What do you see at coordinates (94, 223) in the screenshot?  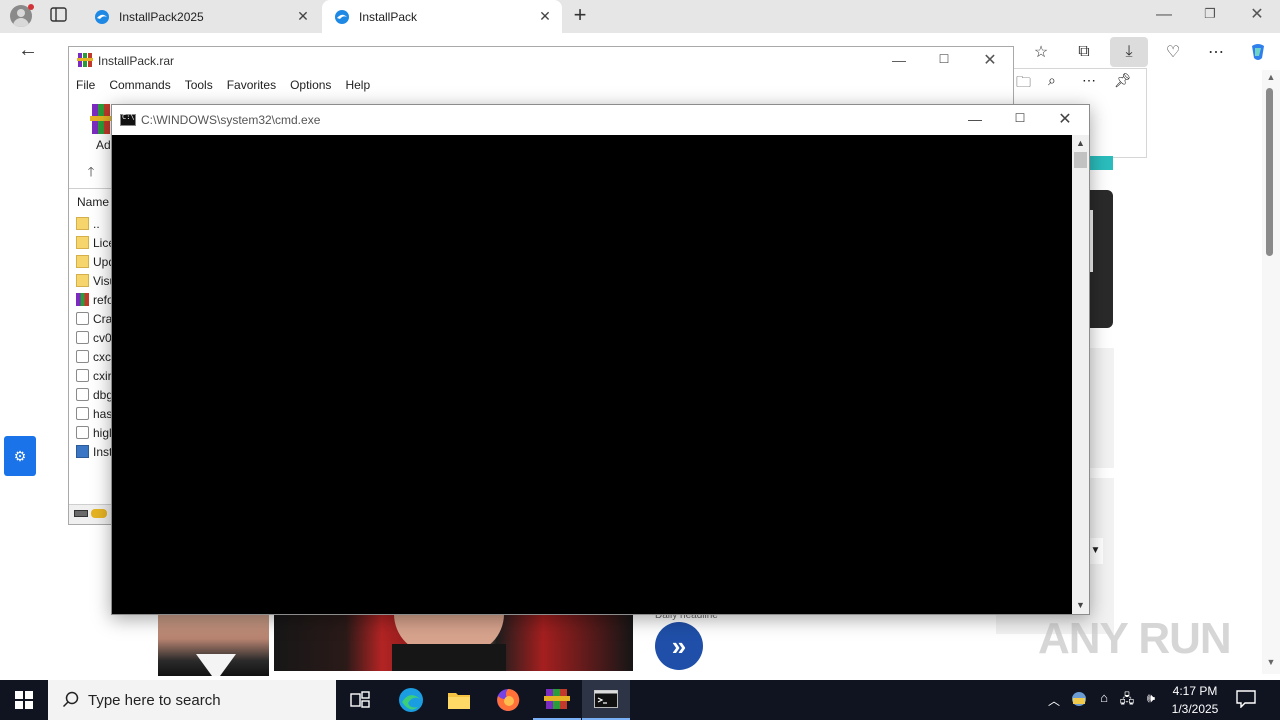 I see `list-item: ..` at bounding box center [94, 223].